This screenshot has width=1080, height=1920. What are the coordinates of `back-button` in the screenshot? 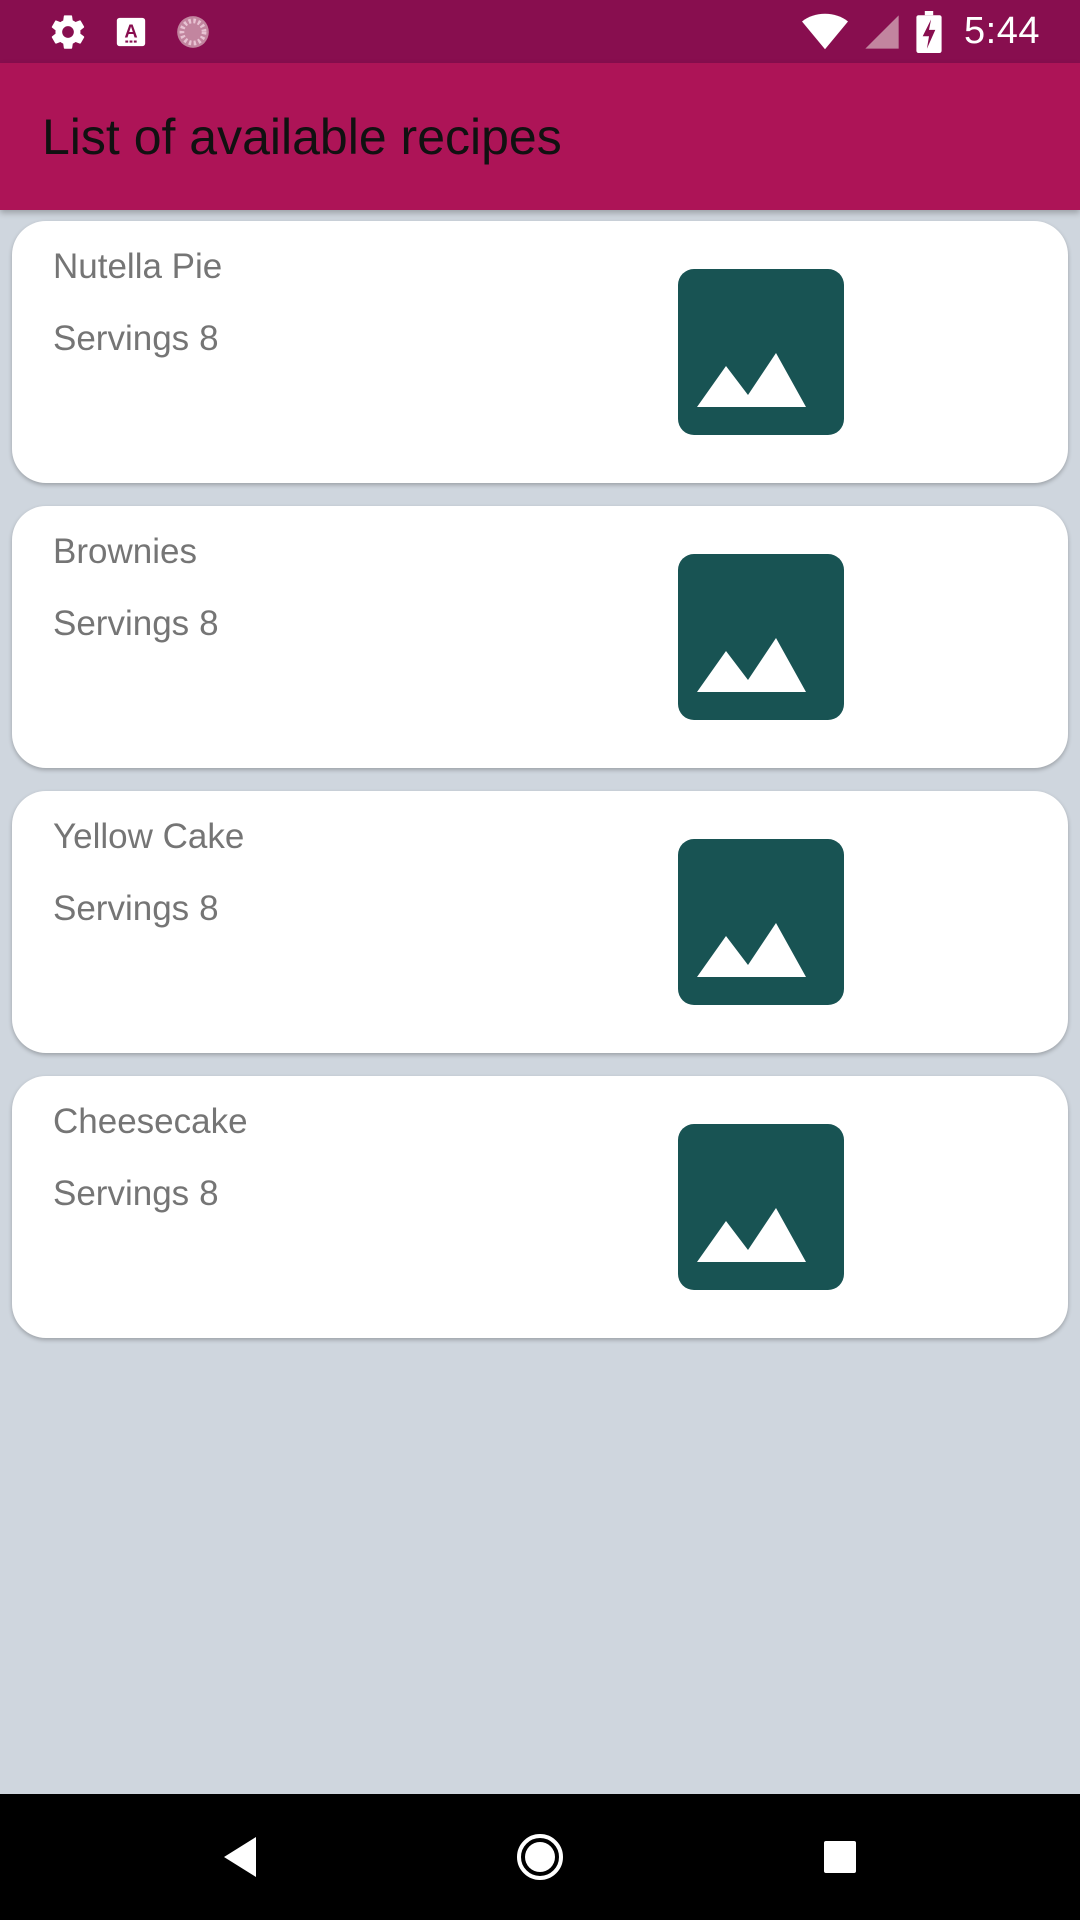 It's located at (240, 1857).